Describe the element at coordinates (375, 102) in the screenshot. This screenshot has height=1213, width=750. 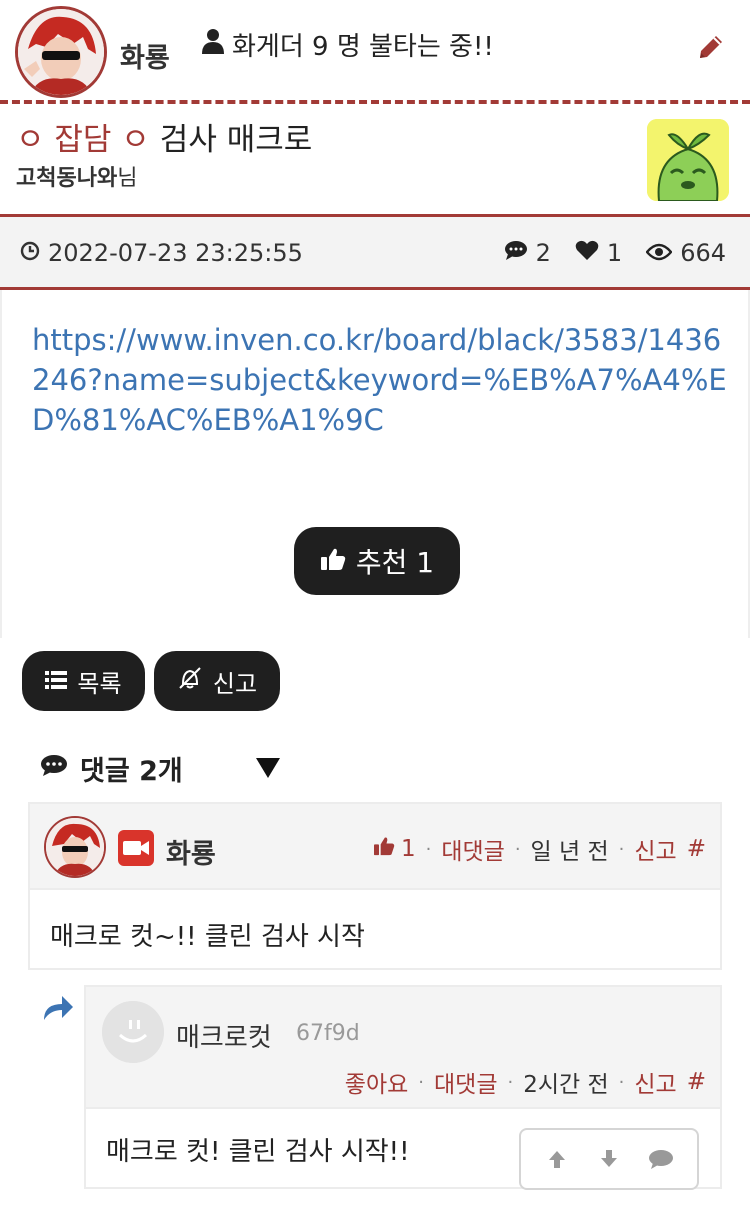
I see `header-divider` at that location.